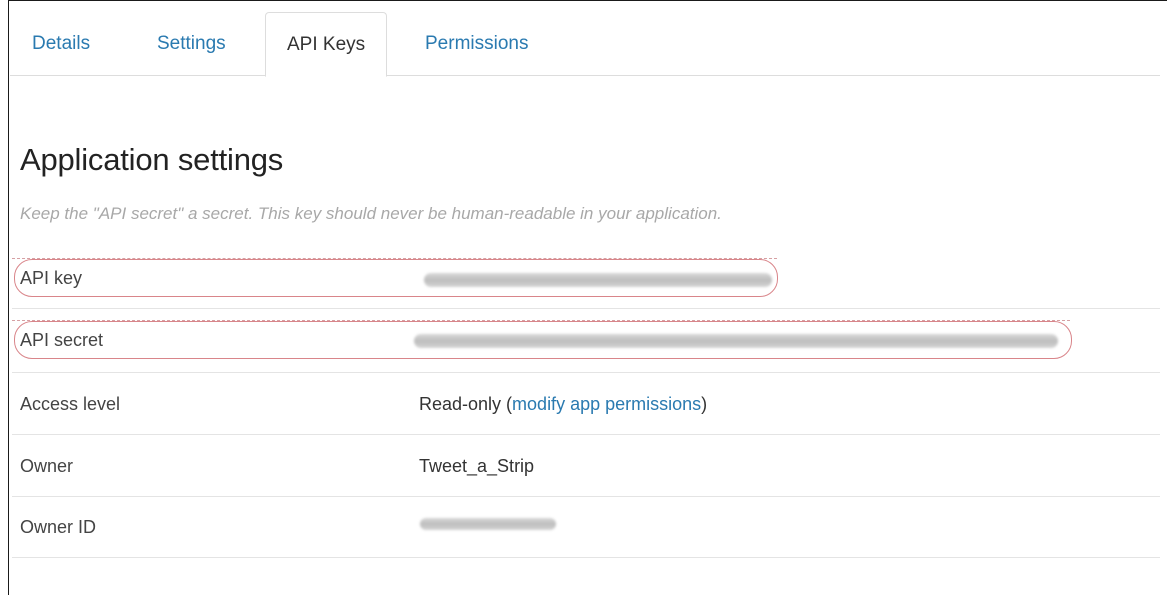 The height and width of the screenshot is (595, 1167). Describe the element at coordinates (61, 44) in the screenshot. I see `tab-details: Details` at that location.